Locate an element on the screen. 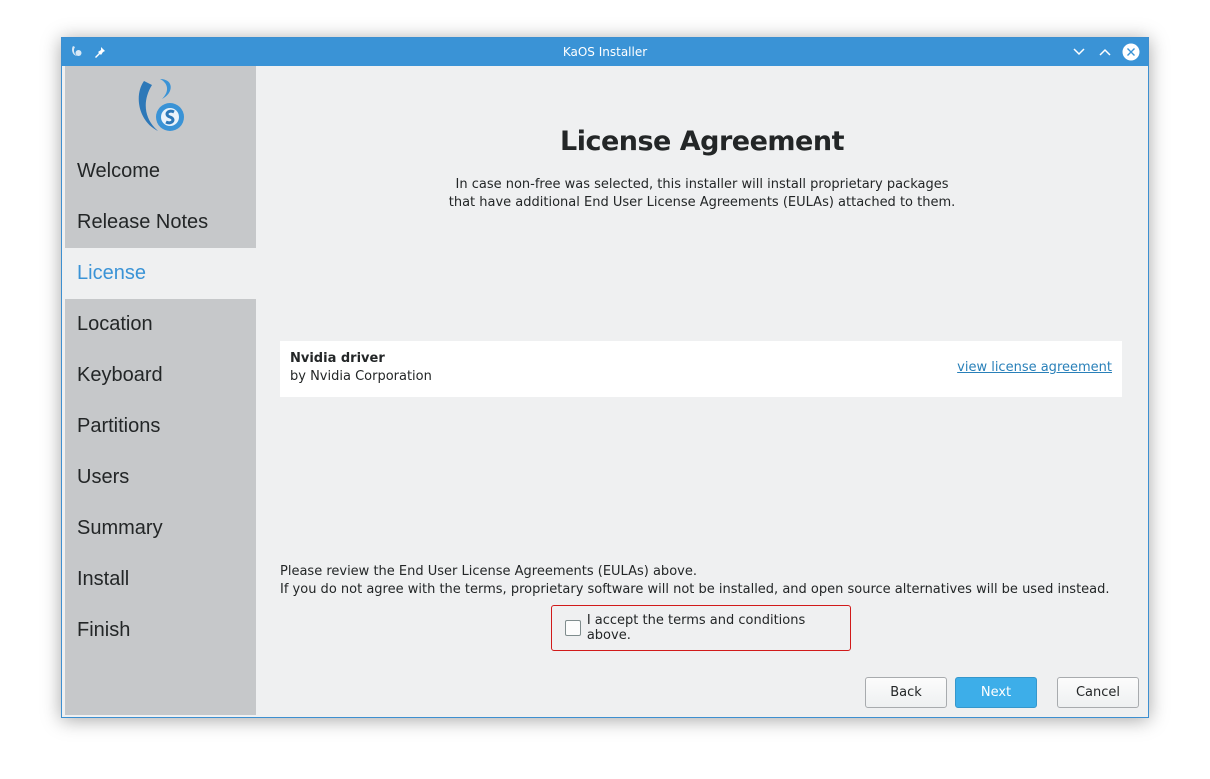 The height and width of the screenshot is (779, 1210). title-bar: KaOS Installer is located at coordinates (605, 52).